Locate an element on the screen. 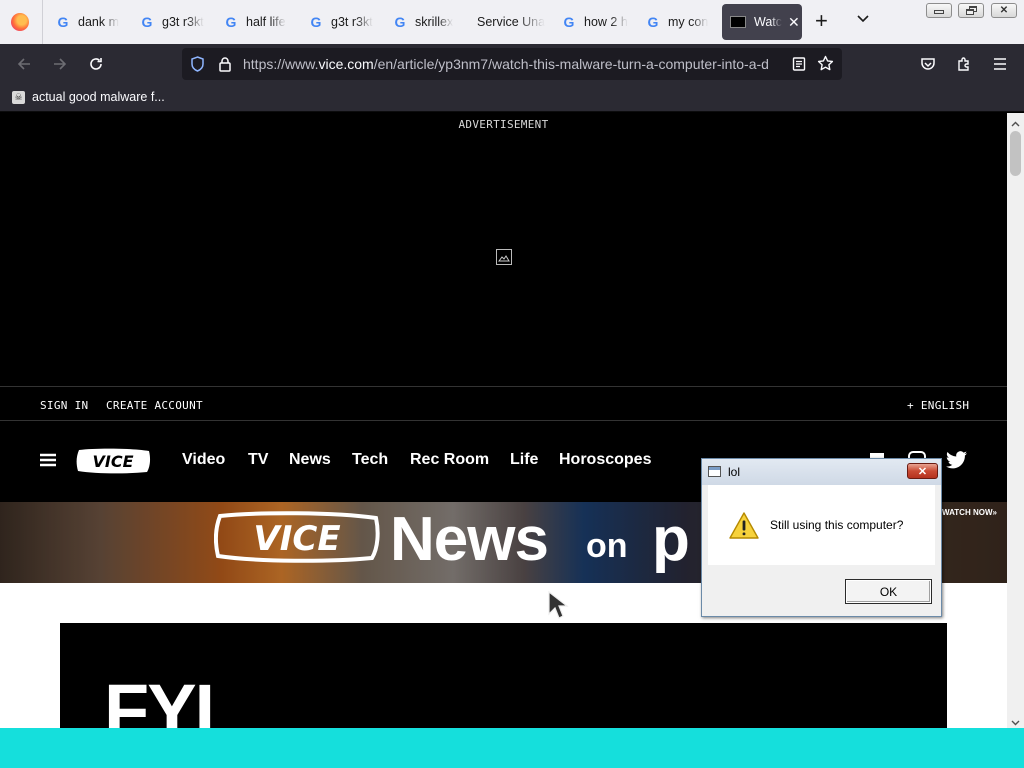 The width and height of the screenshot is (1024, 768). nav-news: News is located at coordinates (310, 460).